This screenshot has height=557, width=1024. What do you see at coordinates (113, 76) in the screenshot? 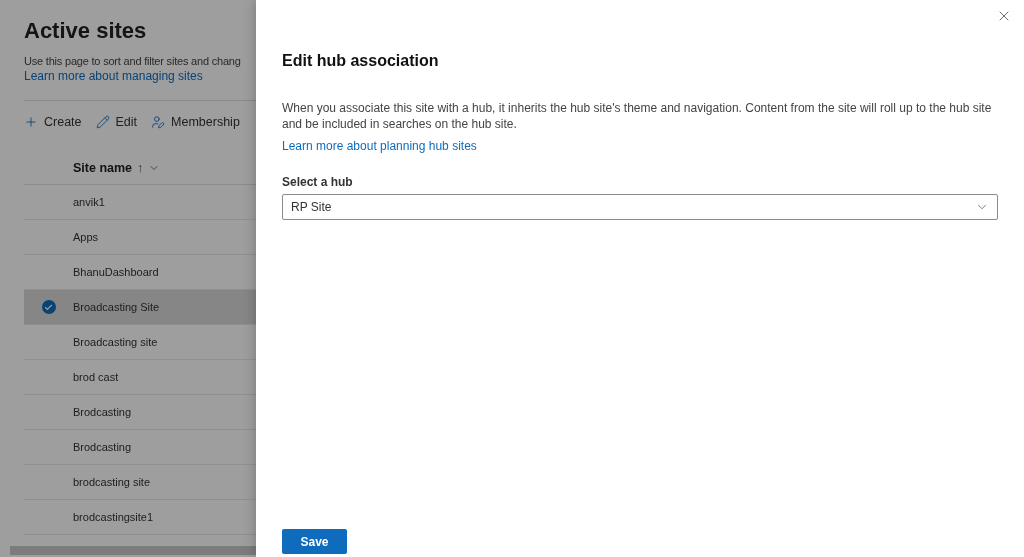
I see `learn-more-link: Learn more about managing sites` at bounding box center [113, 76].